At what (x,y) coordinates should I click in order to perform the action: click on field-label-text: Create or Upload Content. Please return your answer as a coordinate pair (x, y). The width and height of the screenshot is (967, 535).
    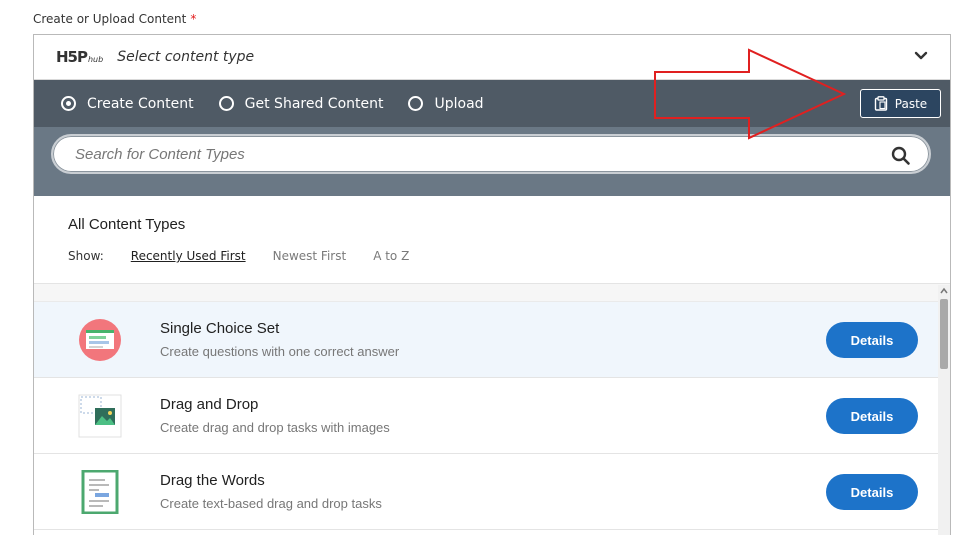
    Looking at the image, I should click on (110, 19).